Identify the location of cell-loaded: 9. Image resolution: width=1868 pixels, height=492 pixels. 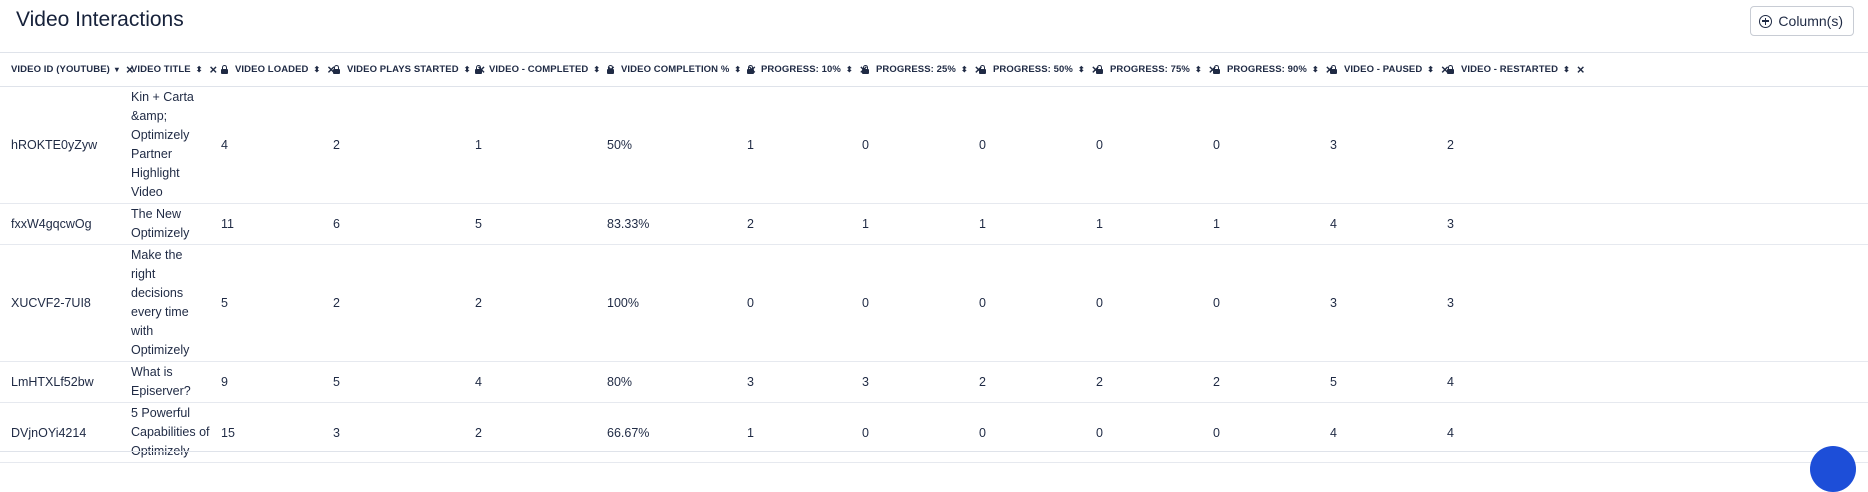
(224, 382).